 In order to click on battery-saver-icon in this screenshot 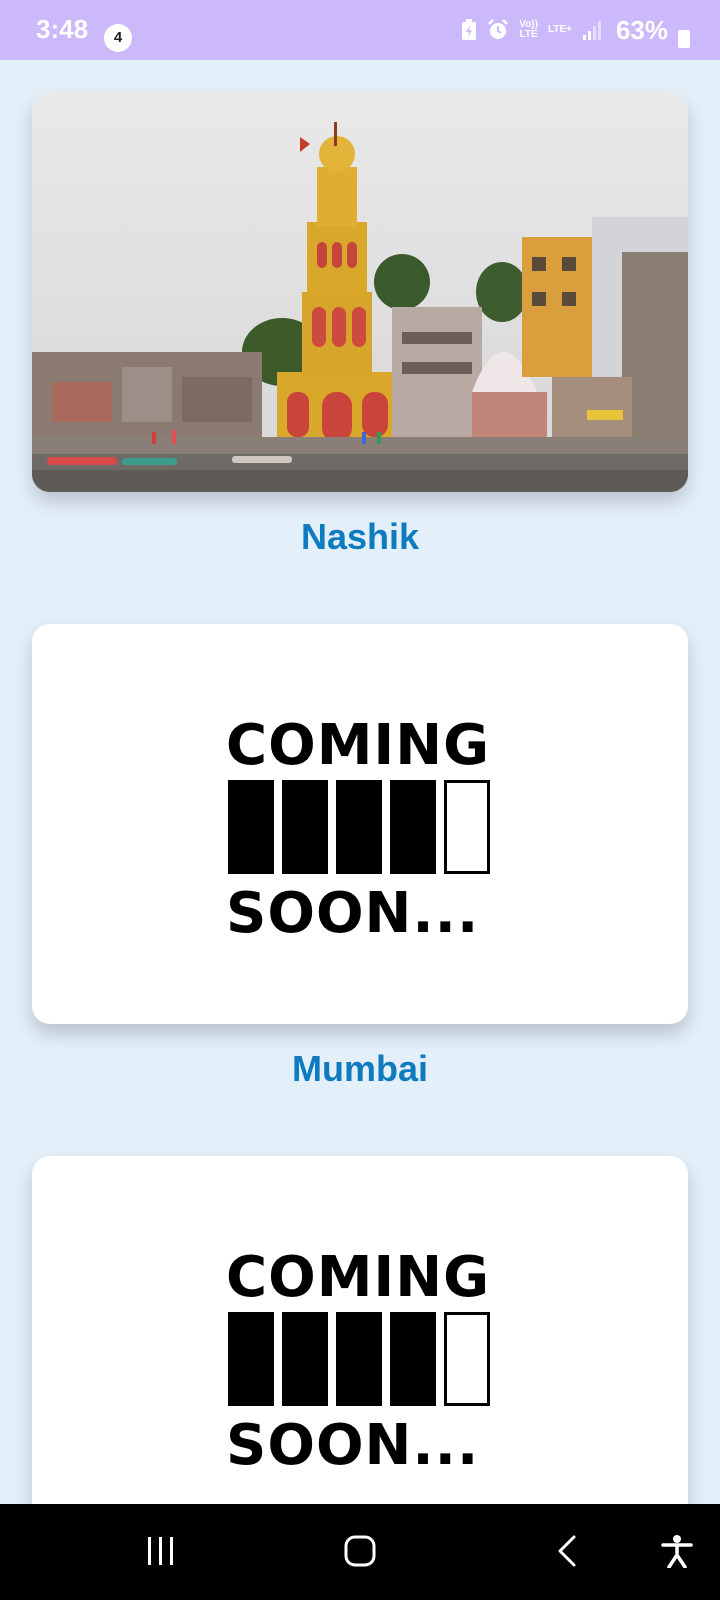, I will do `click(469, 29)`.